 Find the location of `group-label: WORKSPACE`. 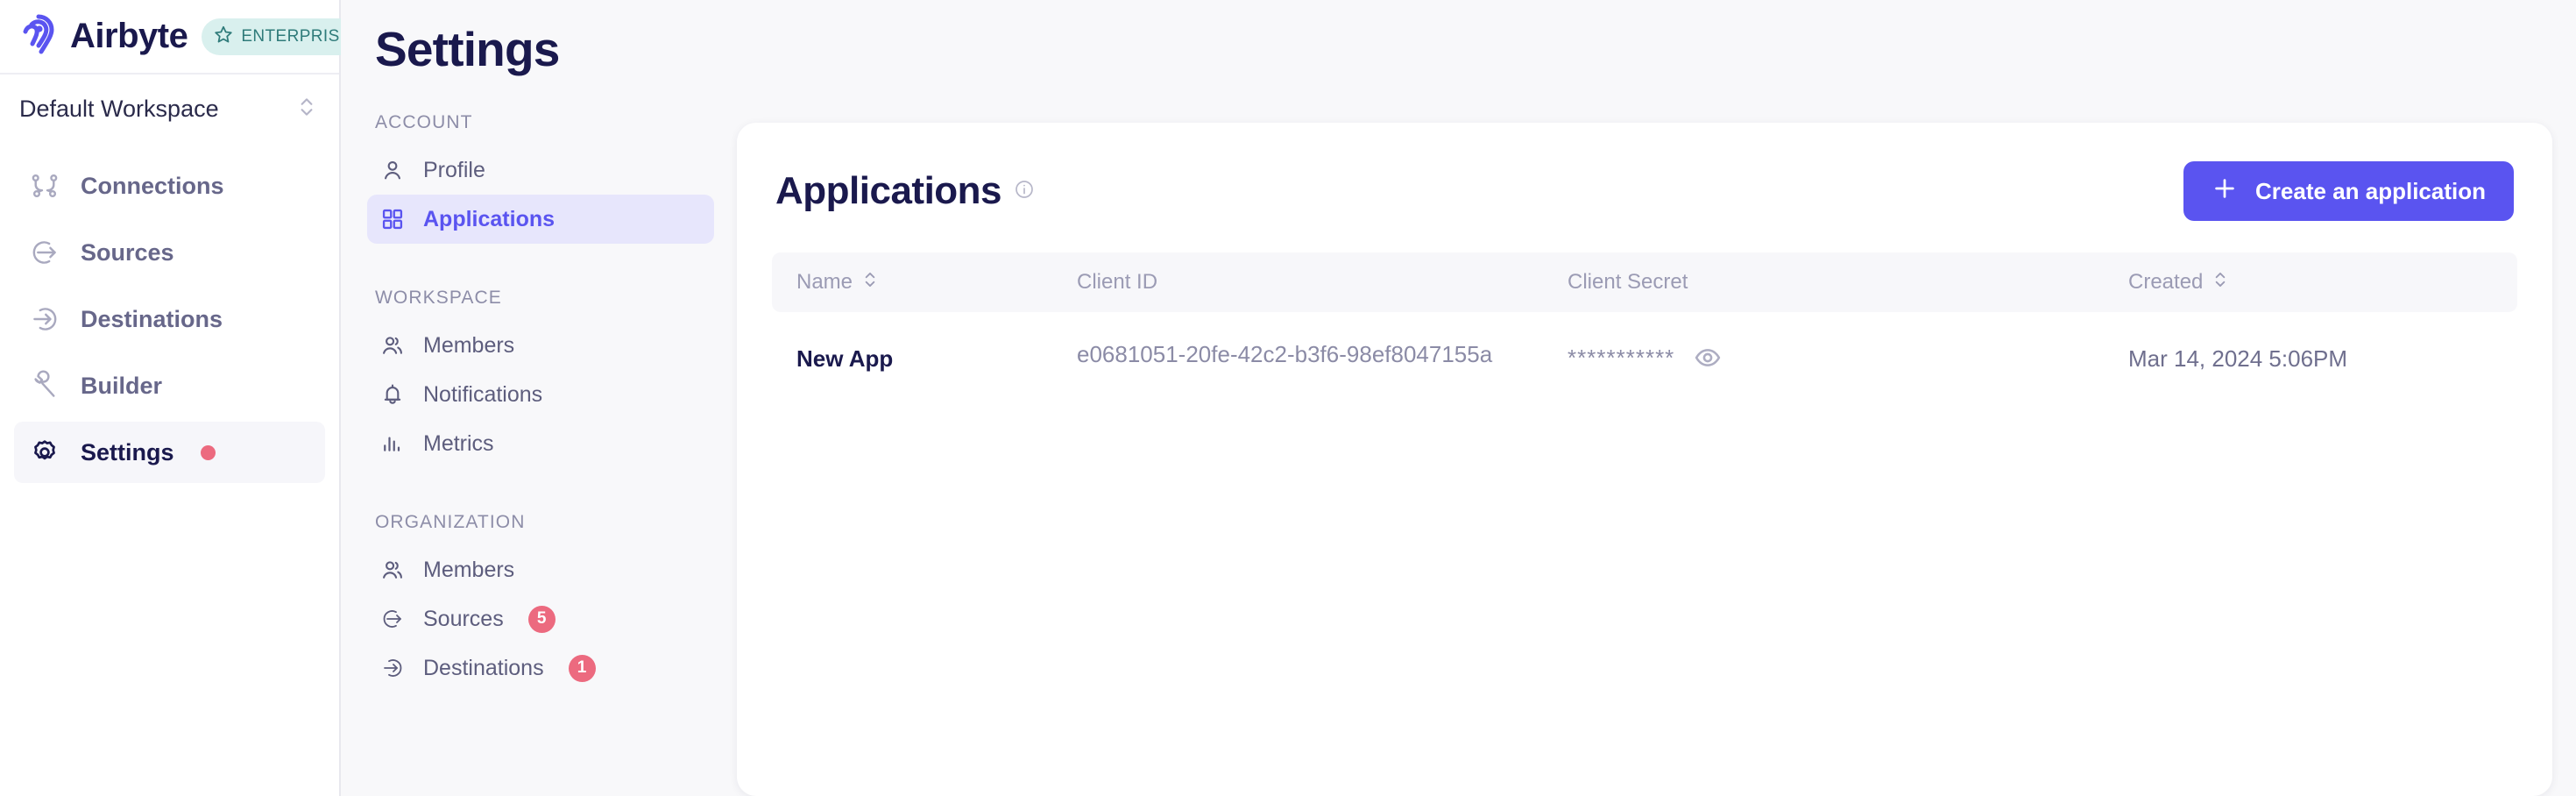

group-label: WORKSPACE is located at coordinates (438, 298).